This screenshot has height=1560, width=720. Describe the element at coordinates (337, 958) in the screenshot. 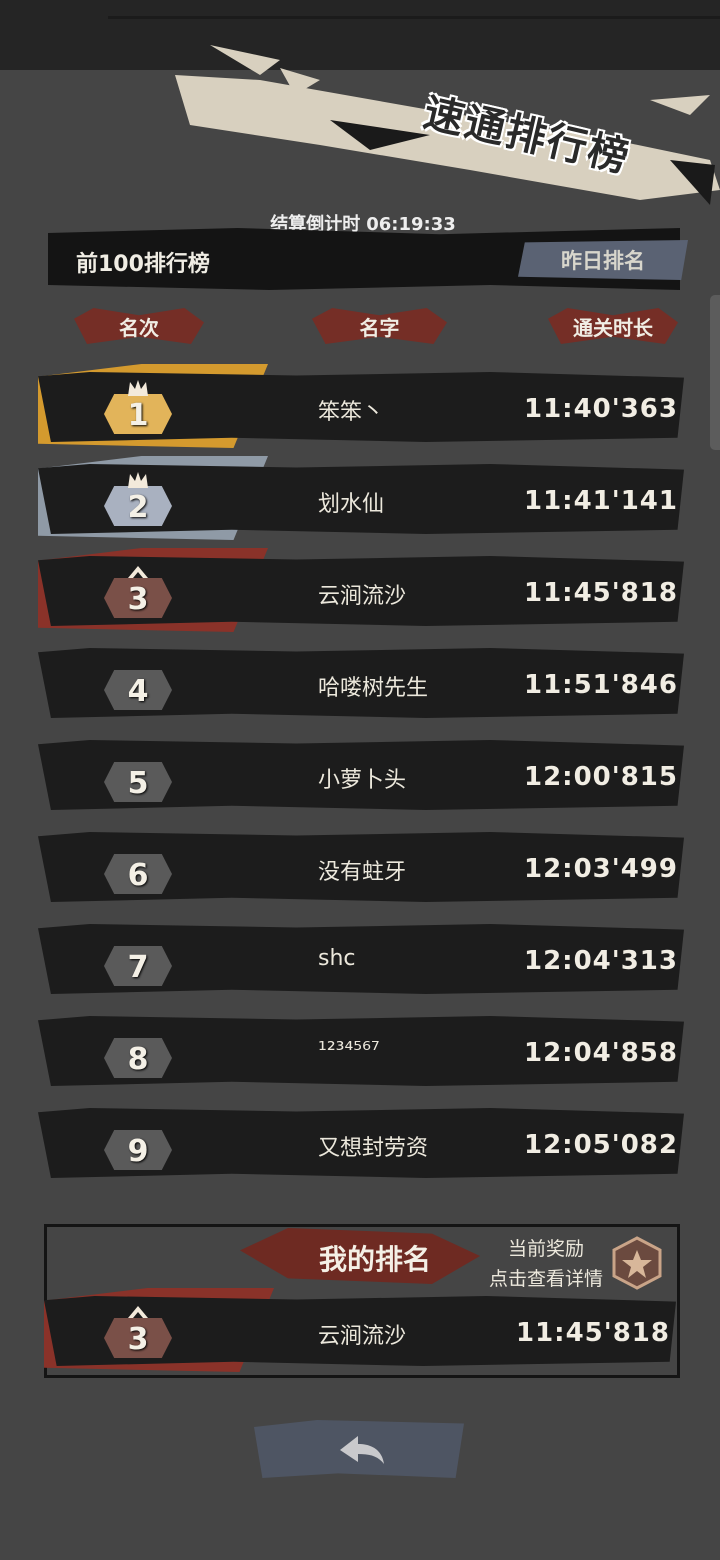

I see `player-name: shc` at that location.